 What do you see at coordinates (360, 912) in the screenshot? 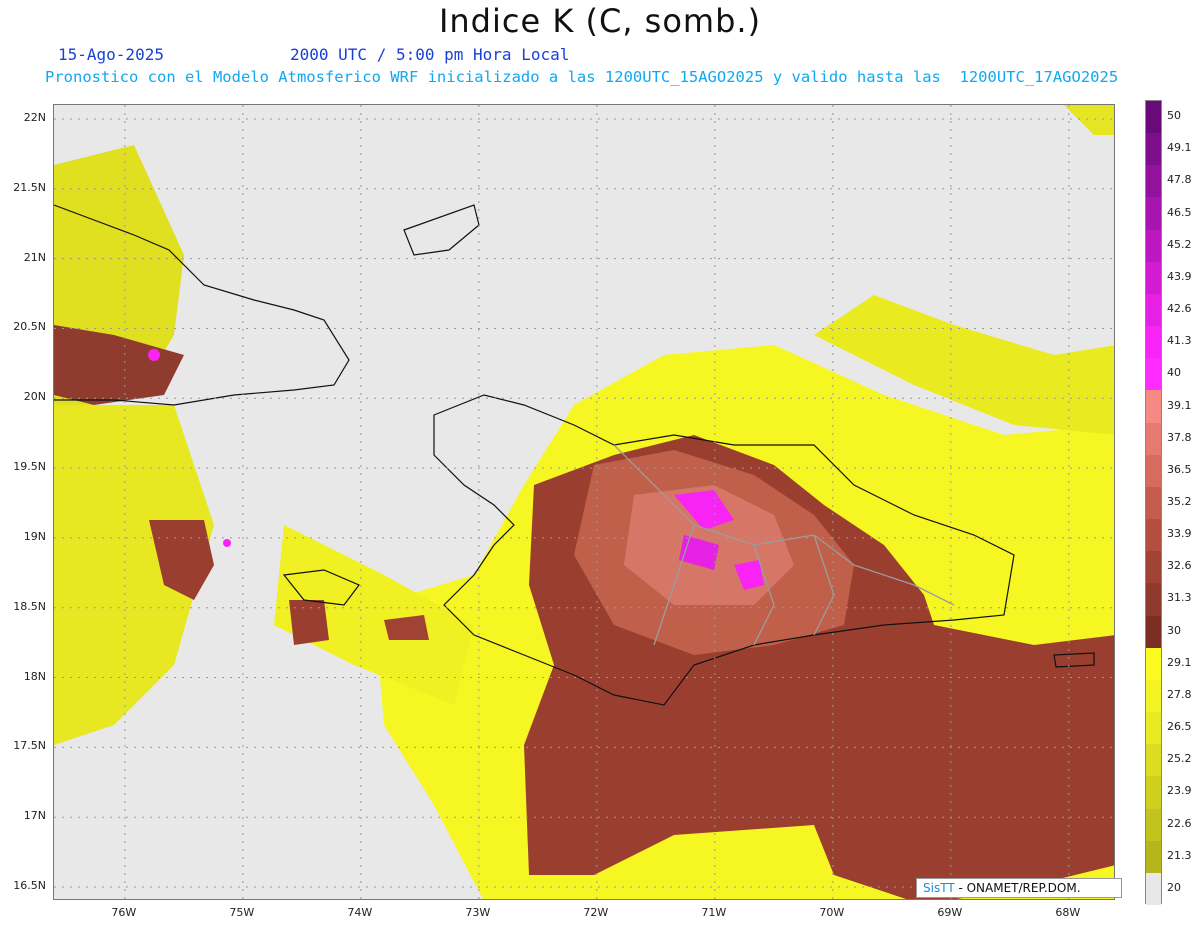
I see `lon-label: 74W` at bounding box center [360, 912].